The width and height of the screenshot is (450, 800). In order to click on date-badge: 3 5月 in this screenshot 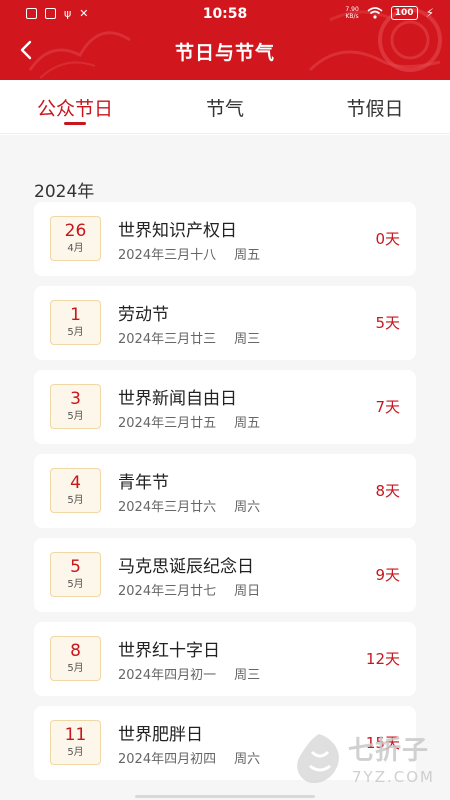, I will do `click(75, 406)`.